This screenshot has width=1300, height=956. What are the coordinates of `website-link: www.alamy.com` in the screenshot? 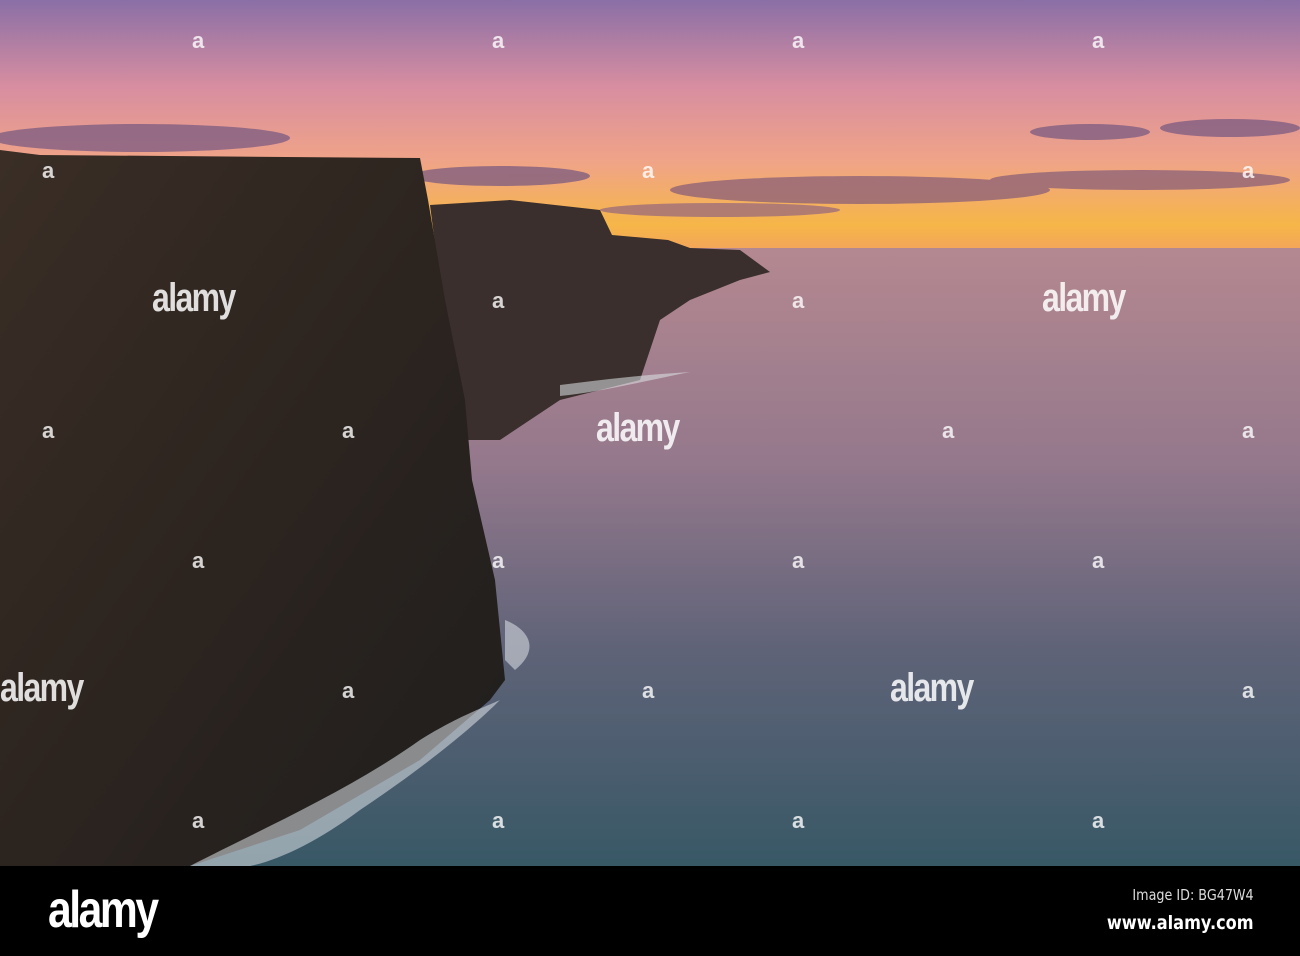 It's located at (1180, 923).